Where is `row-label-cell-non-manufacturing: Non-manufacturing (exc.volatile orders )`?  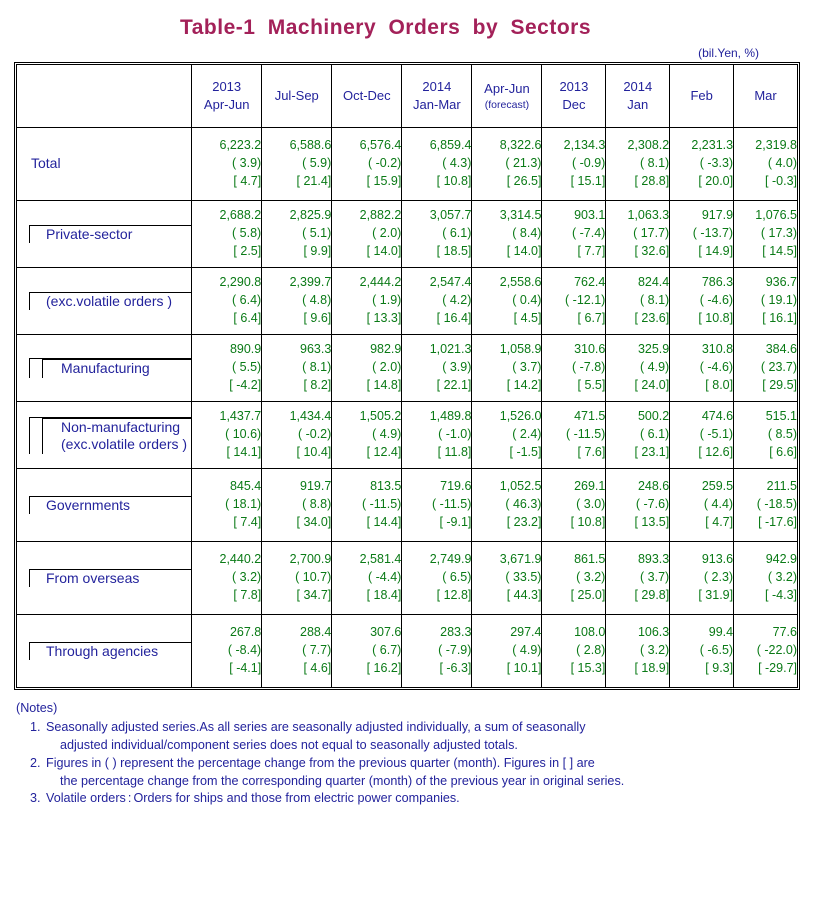
row-label-cell-non-manufacturing: Non-manufacturing (exc.volatile orders ) is located at coordinates (104, 435).